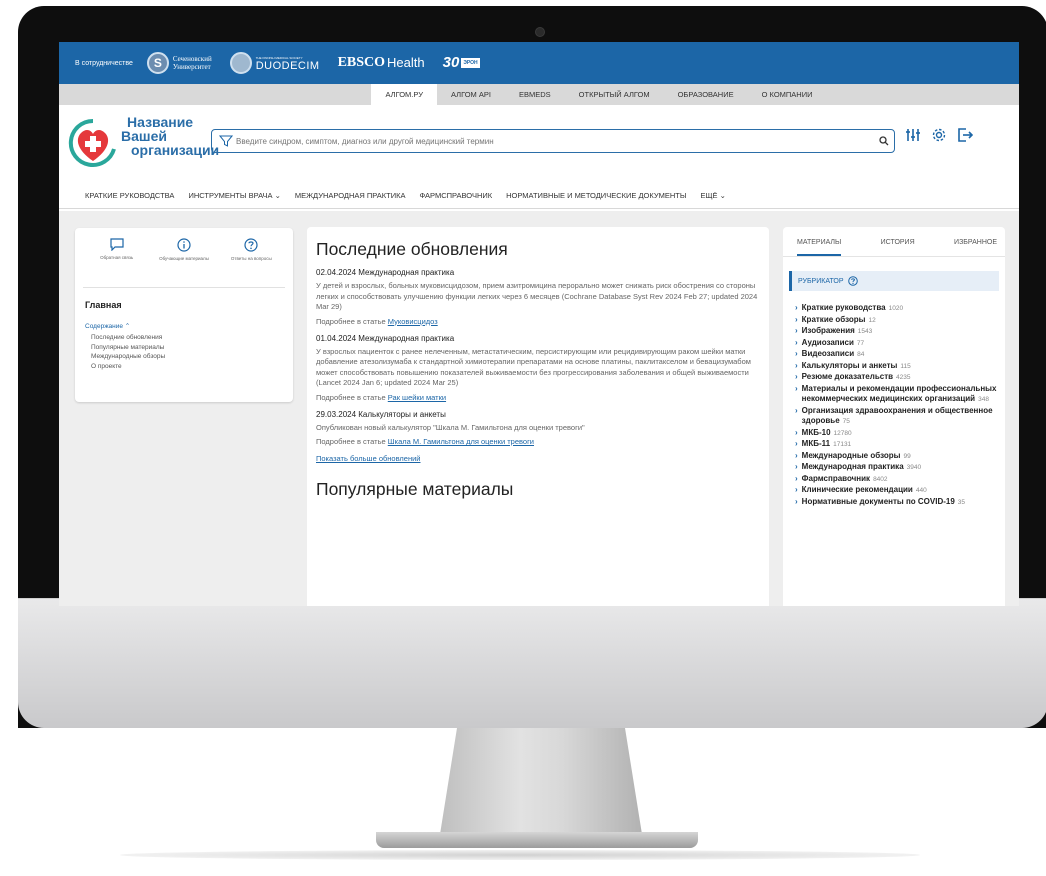  Describe the element at coordinates (470, 63) in the screenshot. I see `thirty-tag: ЭРОН` at that location.